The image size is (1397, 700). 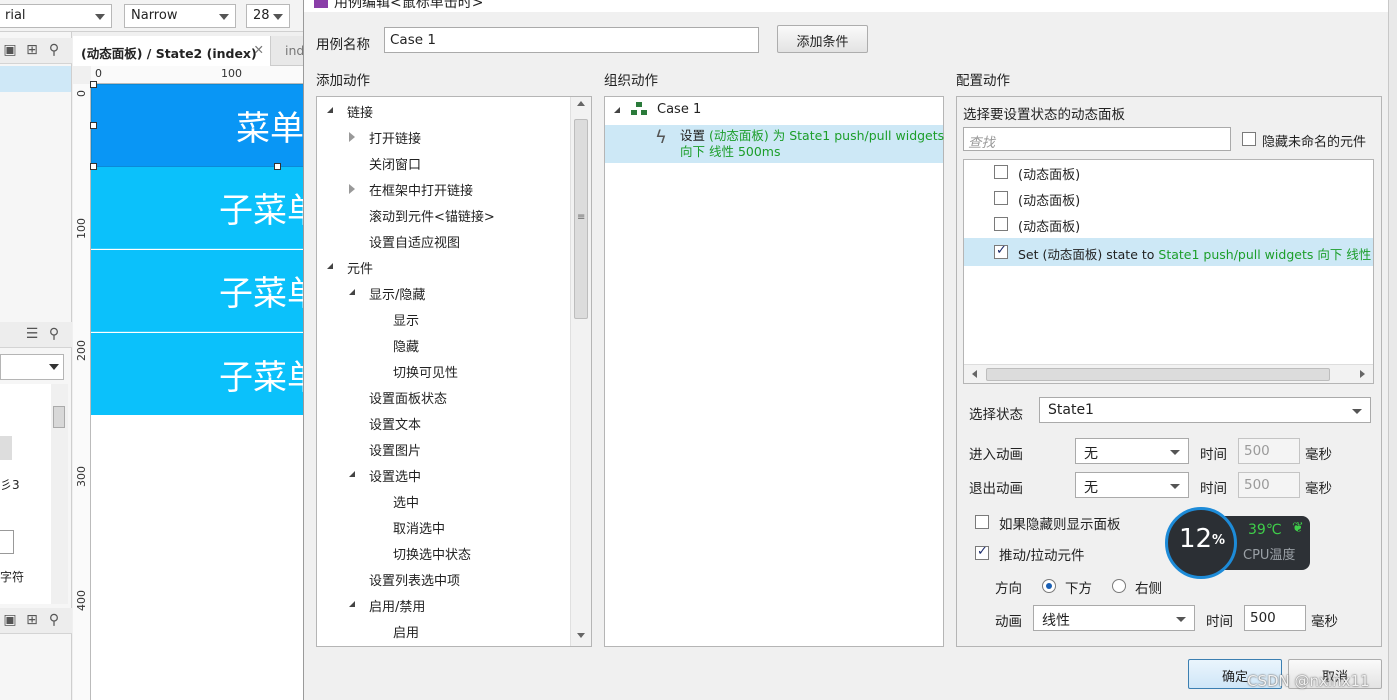 I want to click on push-time-input: 500, so click(x=1275, y=618).